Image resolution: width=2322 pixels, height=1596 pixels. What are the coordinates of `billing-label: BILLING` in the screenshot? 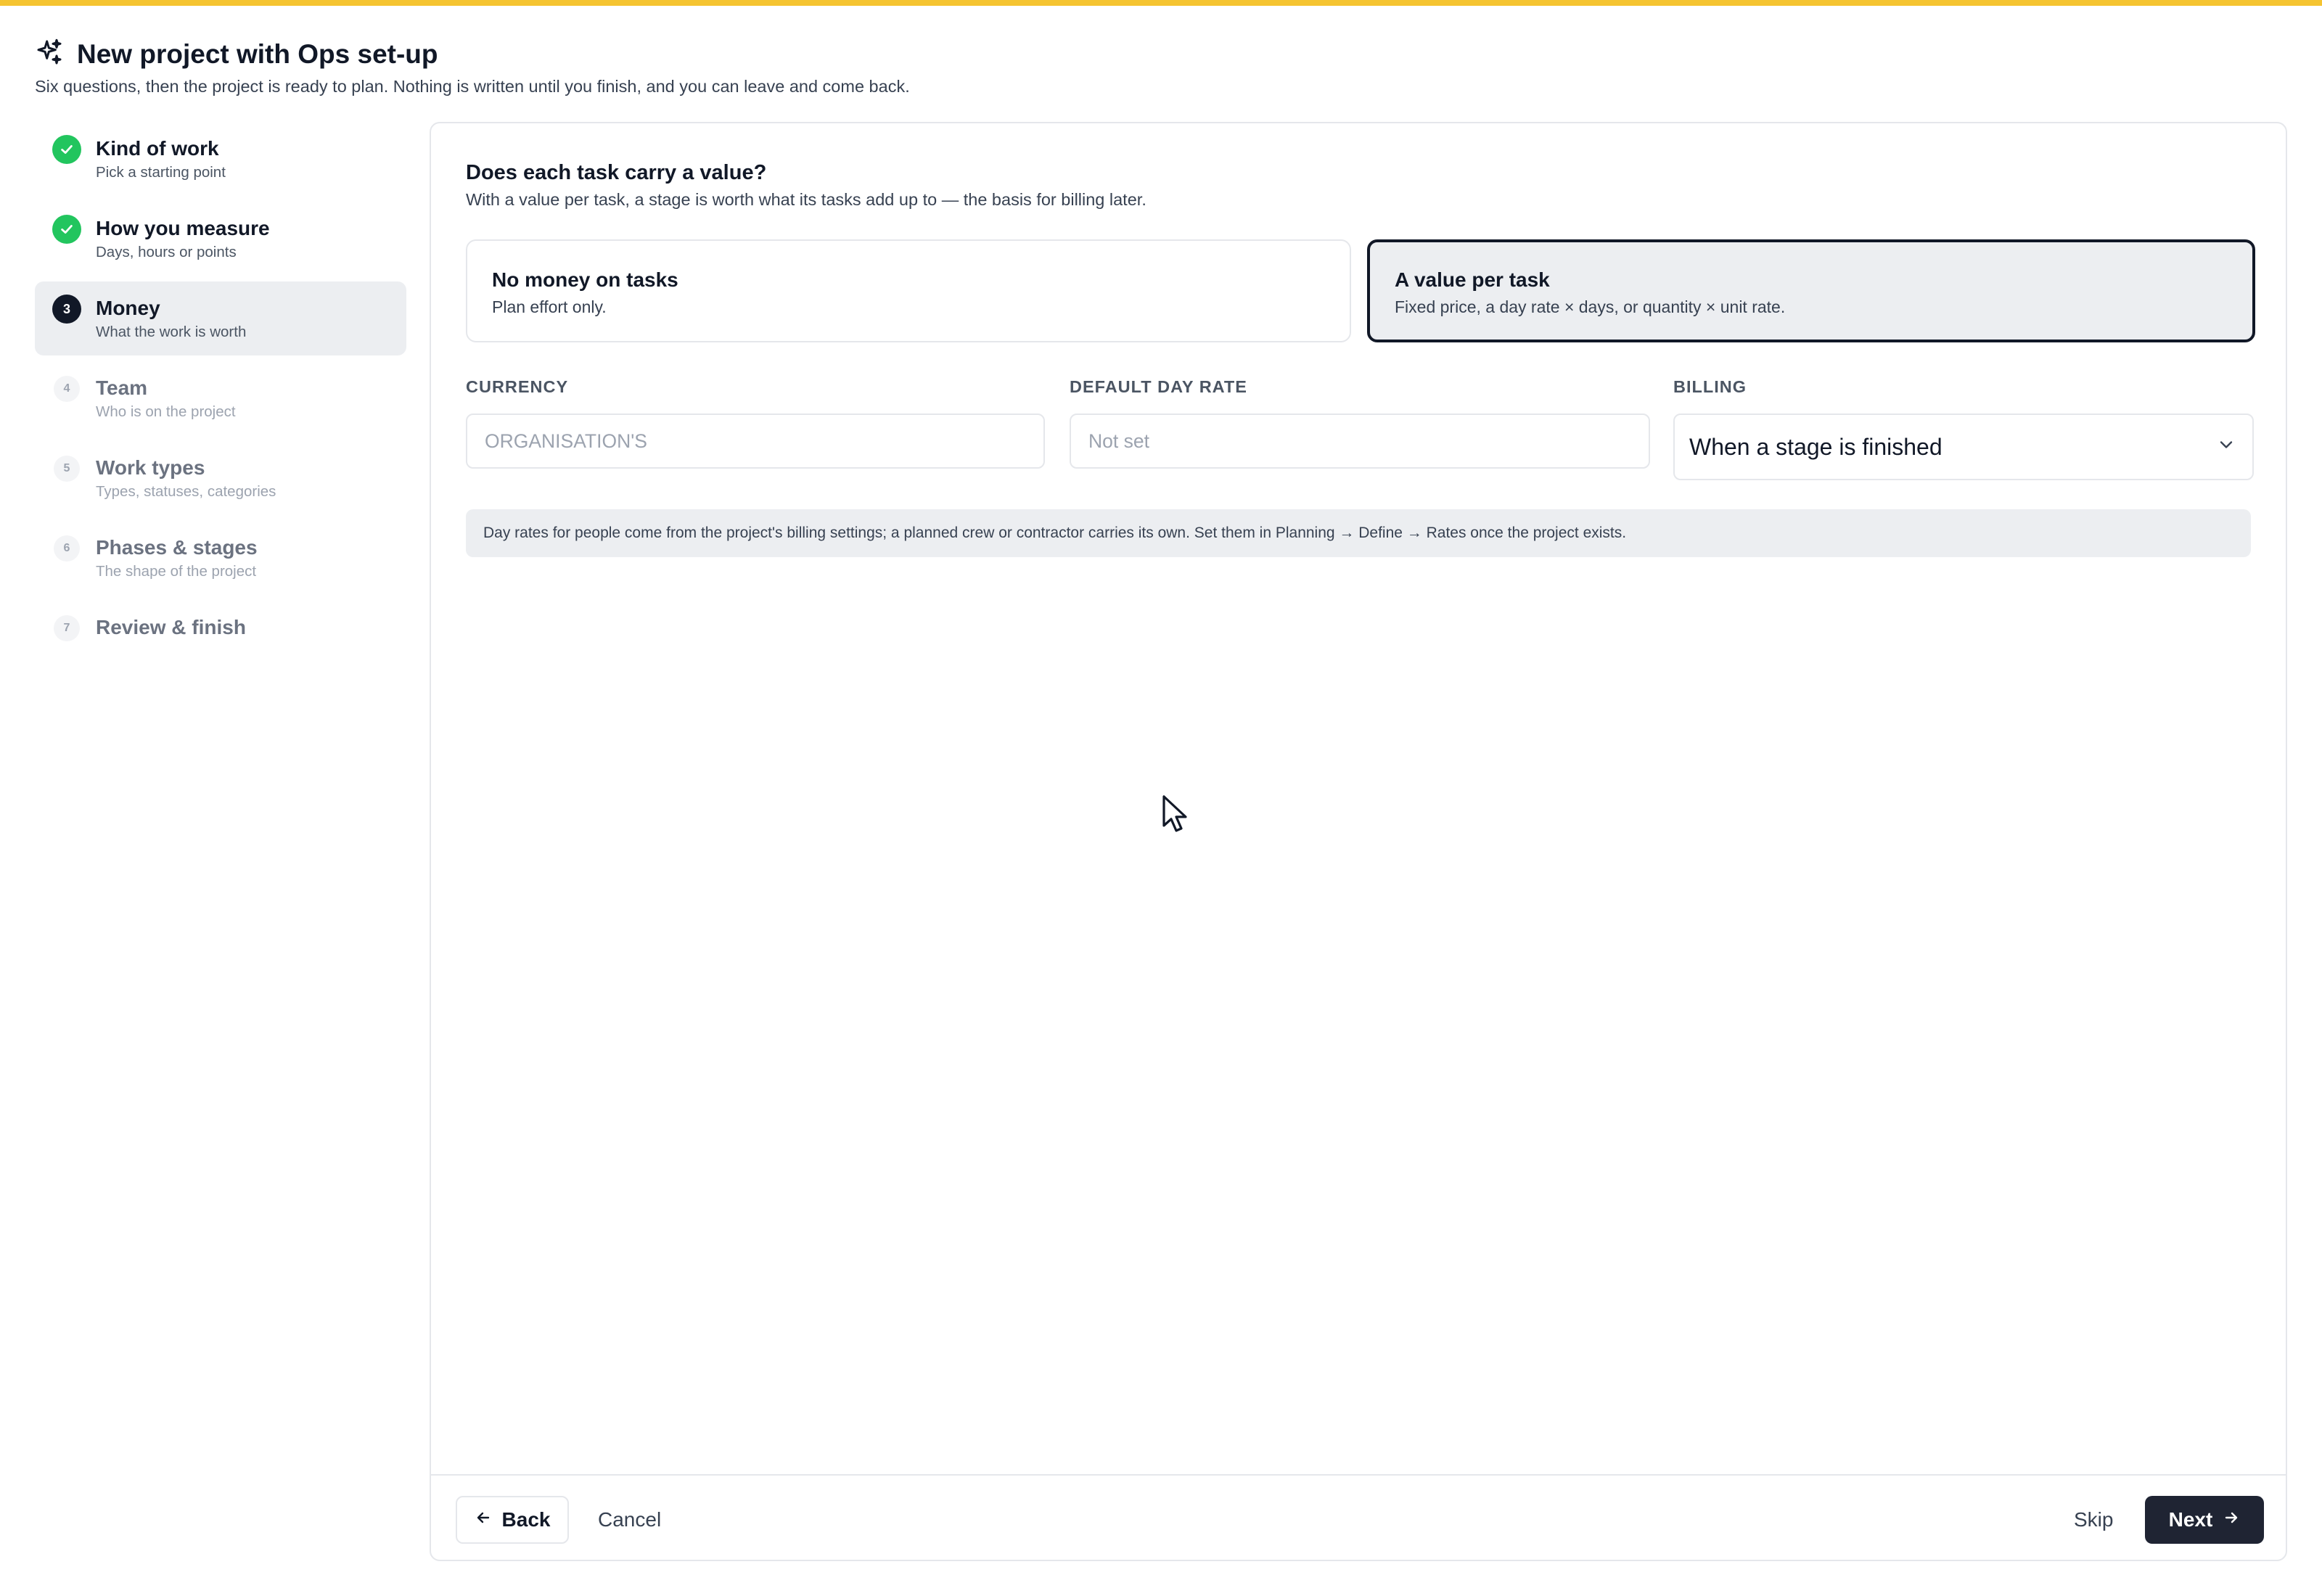 It's located at (1710, 387).